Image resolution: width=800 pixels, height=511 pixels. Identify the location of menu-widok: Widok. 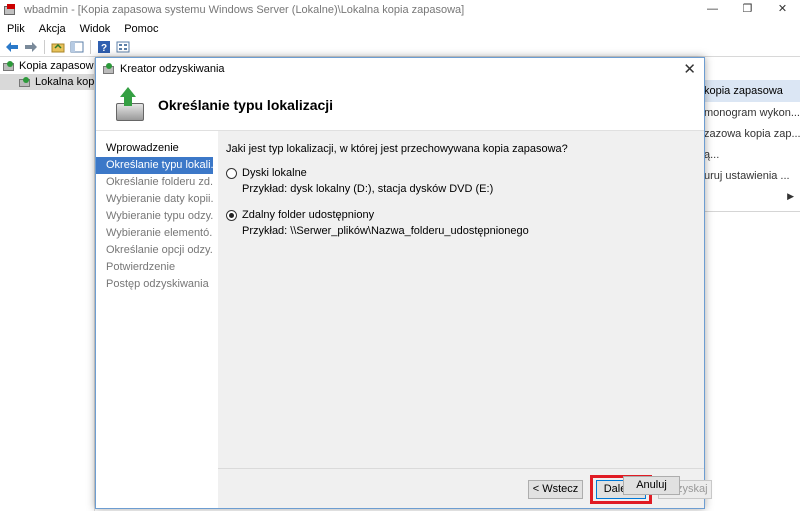
(95, 29).